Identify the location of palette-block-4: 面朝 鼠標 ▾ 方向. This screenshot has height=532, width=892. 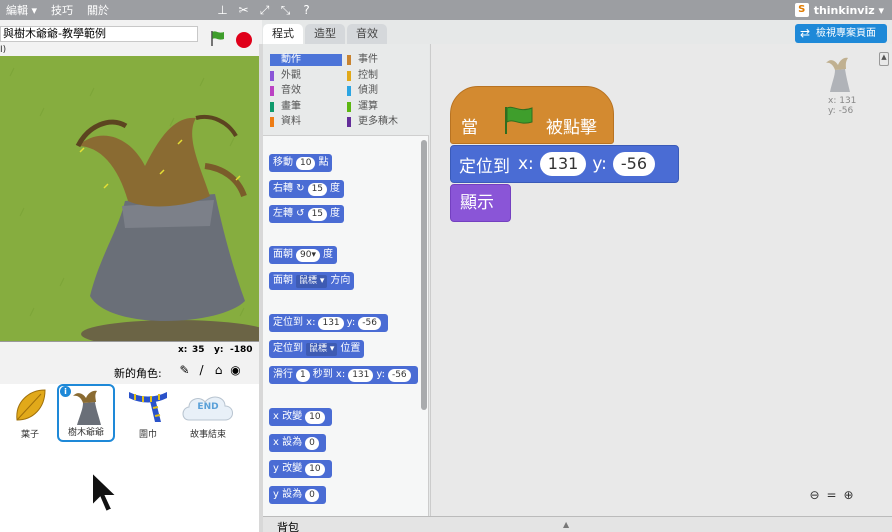
(312, 281).